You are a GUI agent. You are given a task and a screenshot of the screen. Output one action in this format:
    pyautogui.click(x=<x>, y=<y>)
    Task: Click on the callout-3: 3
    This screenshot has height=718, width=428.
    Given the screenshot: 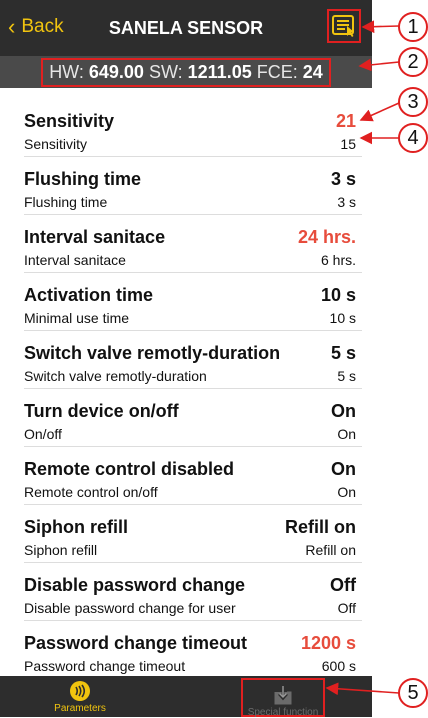 What is the action you would take?
    pyautogui.click(x=413, y=102)
    